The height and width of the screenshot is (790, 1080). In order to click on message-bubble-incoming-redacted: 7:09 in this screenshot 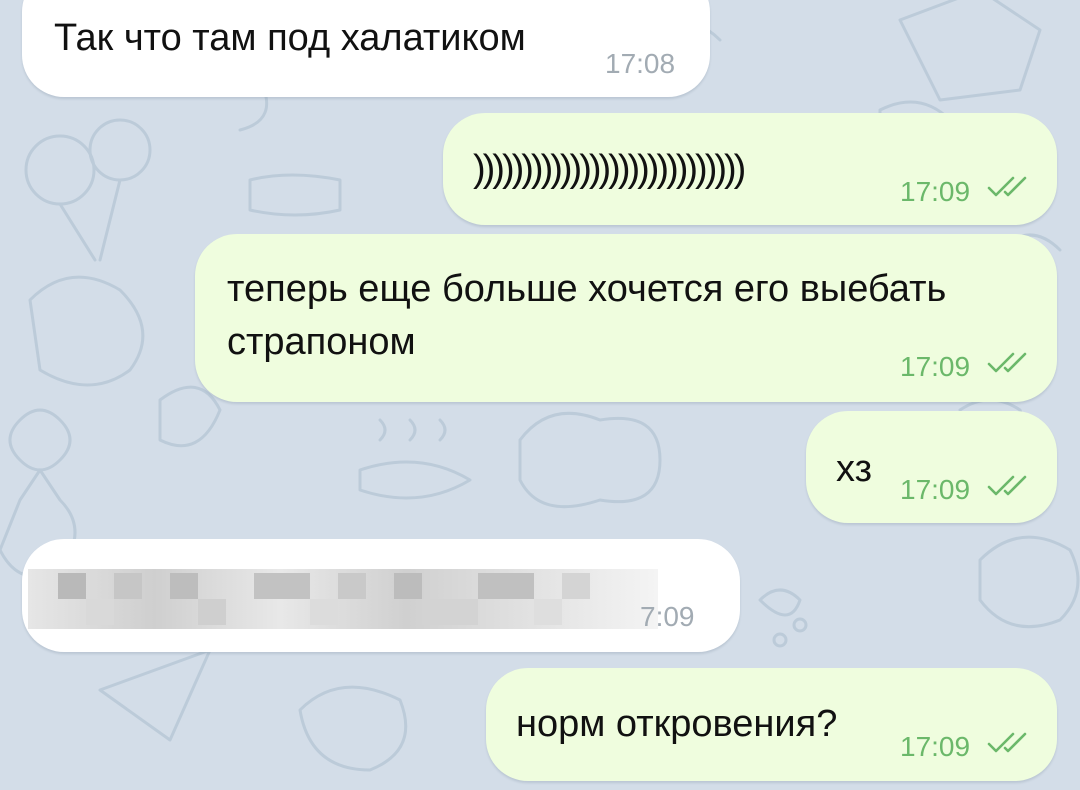, I will do `click(381, 595)`.